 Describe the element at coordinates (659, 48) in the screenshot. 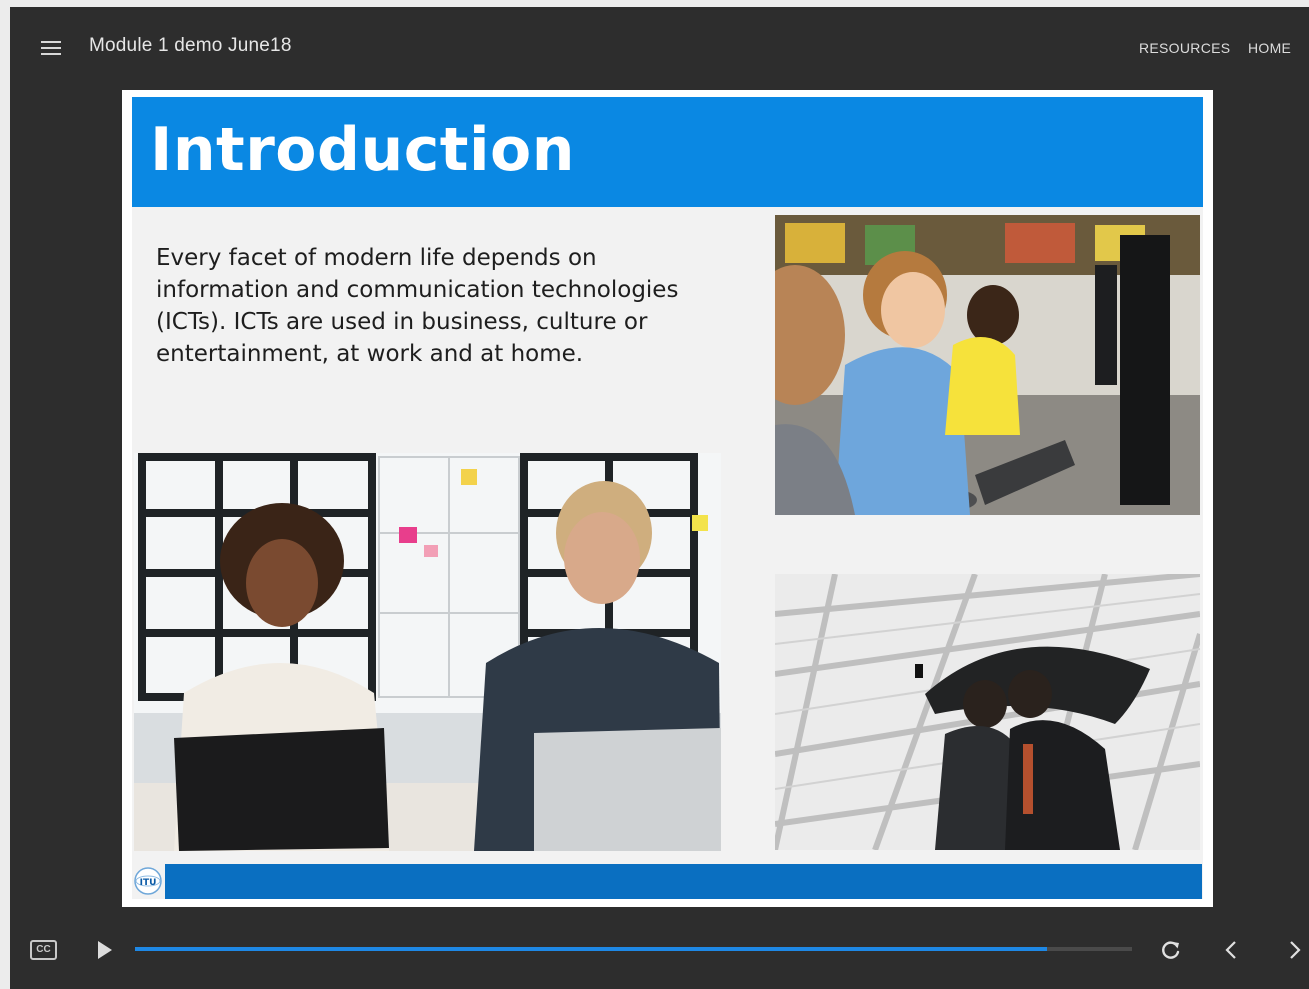

I see `top-bar: Module 1 demo June18 RESOURCES HOME` at that location.